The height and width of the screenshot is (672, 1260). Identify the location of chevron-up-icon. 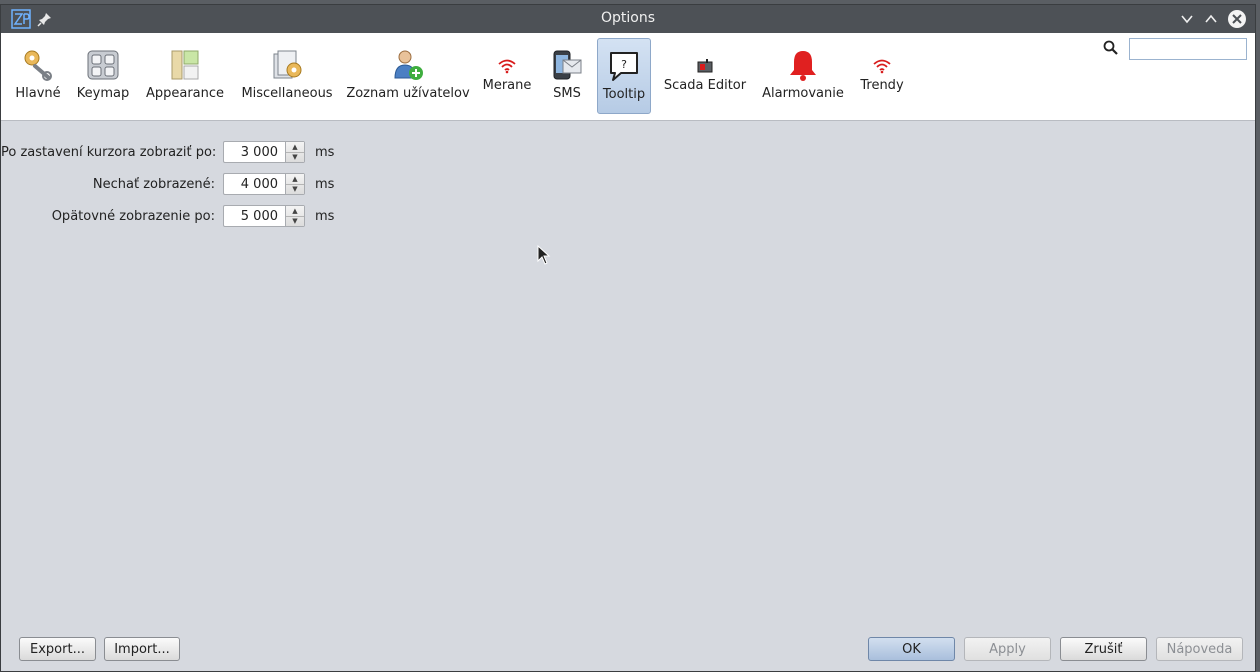
(1211, 18).